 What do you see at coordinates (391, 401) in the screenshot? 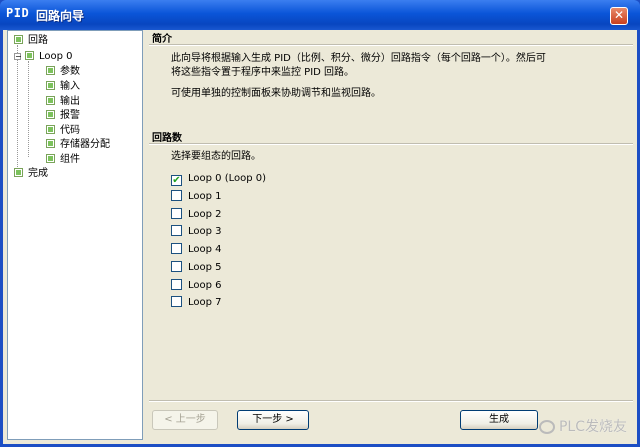
I see `button-area-divider` at bounding box center [391, 401].